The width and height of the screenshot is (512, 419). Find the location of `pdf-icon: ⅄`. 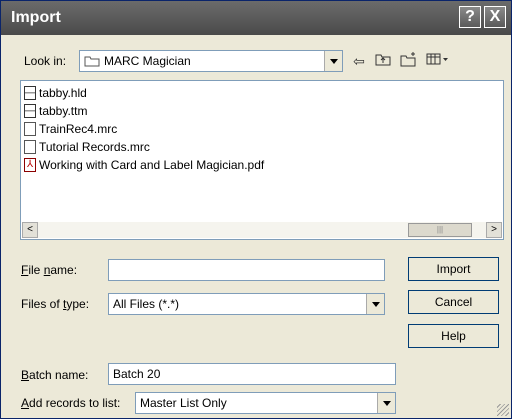

pdf-icon: ⅄ is located at coordinates (30, 165).